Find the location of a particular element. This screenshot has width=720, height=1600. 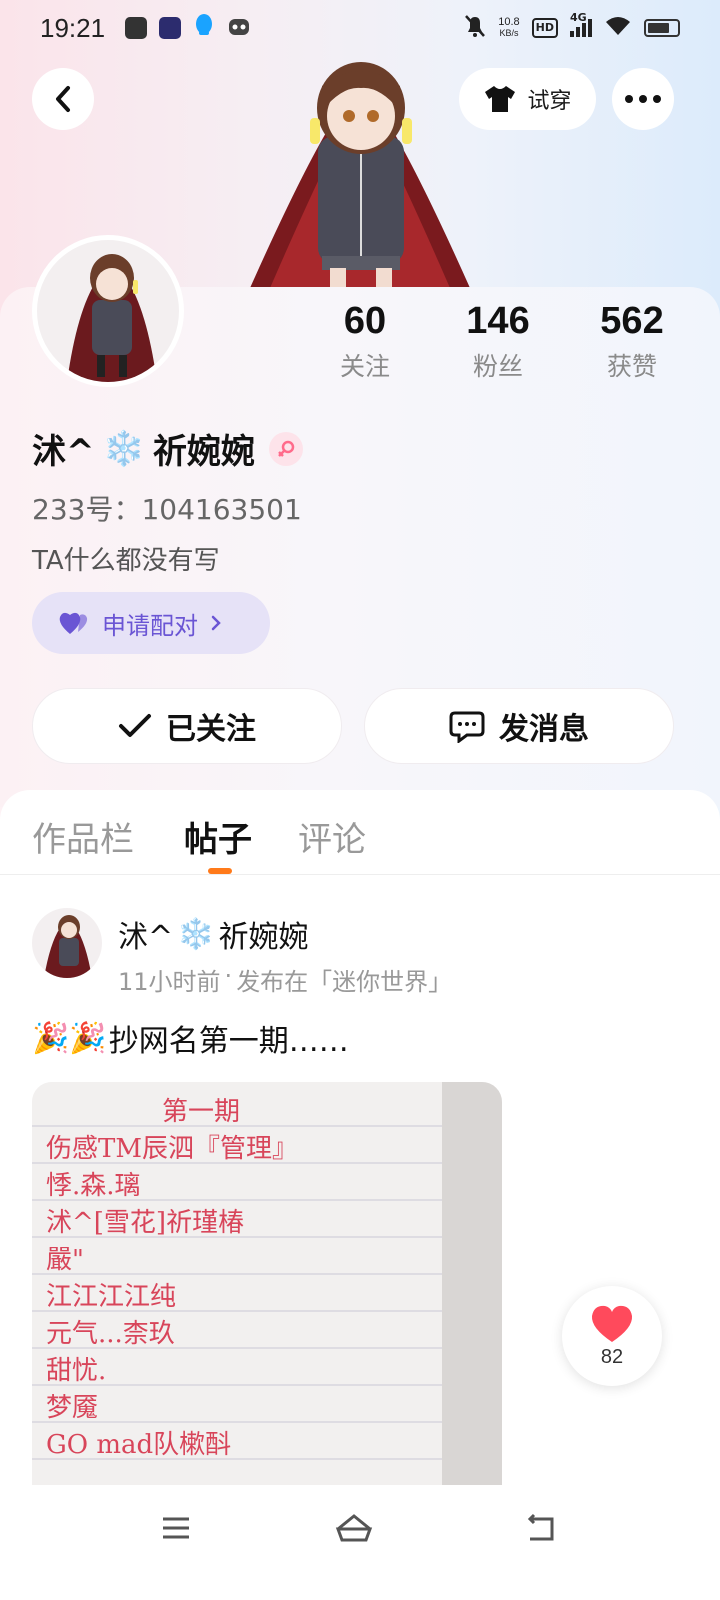

try-on-button: 试穿 is located at coordinates (527, 99).